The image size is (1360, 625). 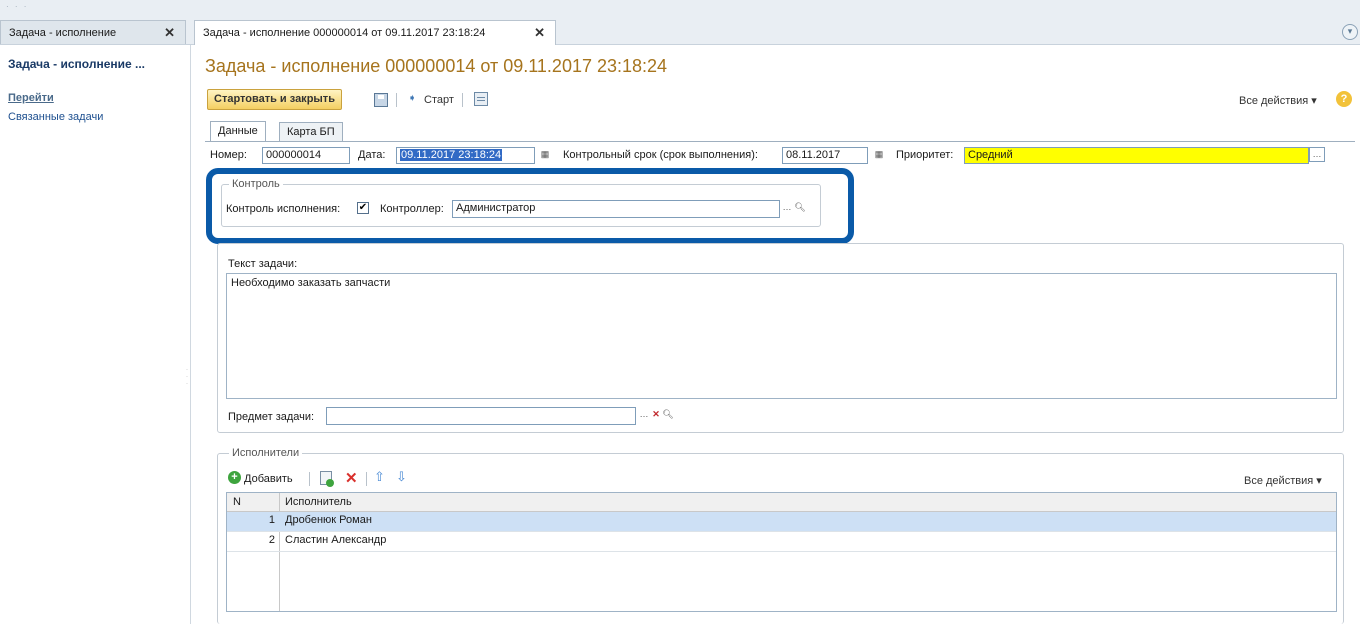 I want to click on save-icon, so click(x=381, y=100).